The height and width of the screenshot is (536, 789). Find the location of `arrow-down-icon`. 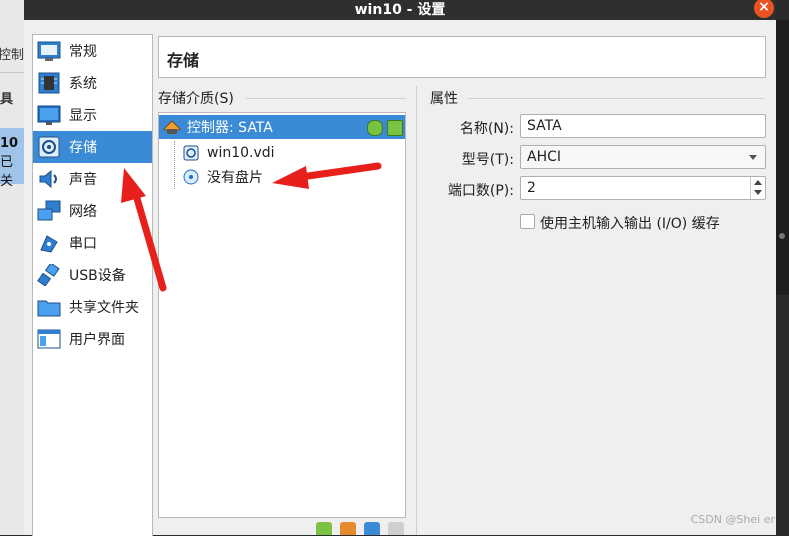

arrow-down-icon is located at coordinates (758, 192).